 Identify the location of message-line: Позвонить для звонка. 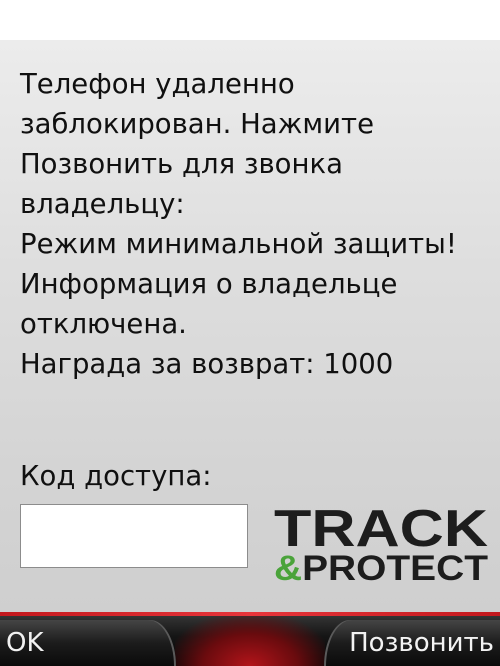
(181, 164).